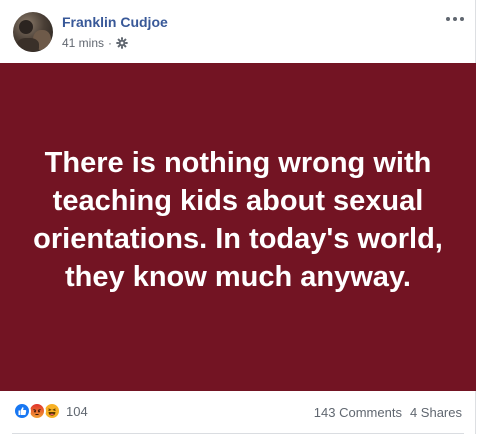 This screenshot has width=477, height=434. What do you see at coordinates (77, 411) in the screenshot?
I see `reaction-count: 104` at bounding box center [77, 411].